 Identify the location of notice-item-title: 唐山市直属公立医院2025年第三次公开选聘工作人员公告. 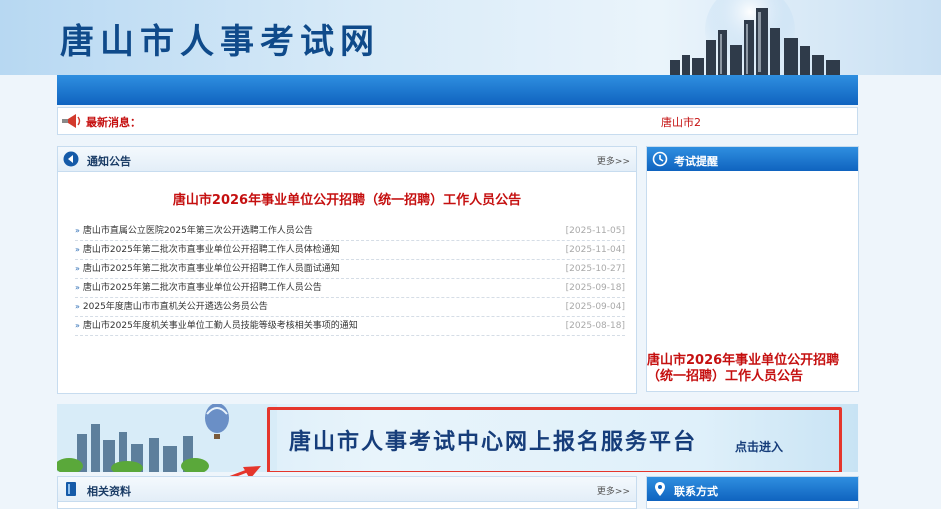
(198, 231).